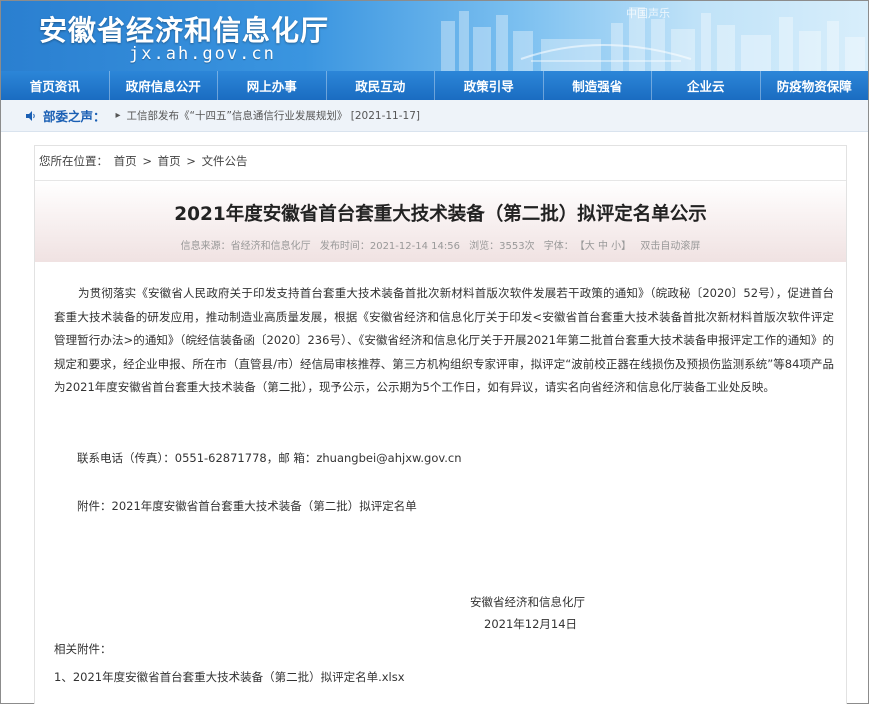 This screenshot has width=869, height=704. What do you see at coordinates (531, 624) in the screenshot?
I see `signature-date: 2021年12月14日` at bounding box center [531, 624].